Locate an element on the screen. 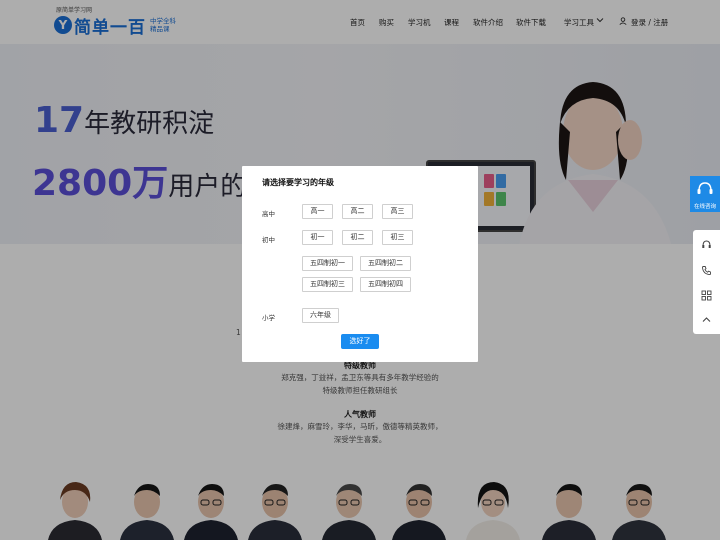 This screenshot has height=540, width=720. back-to-top-icon is located at coordinates (706, 319).